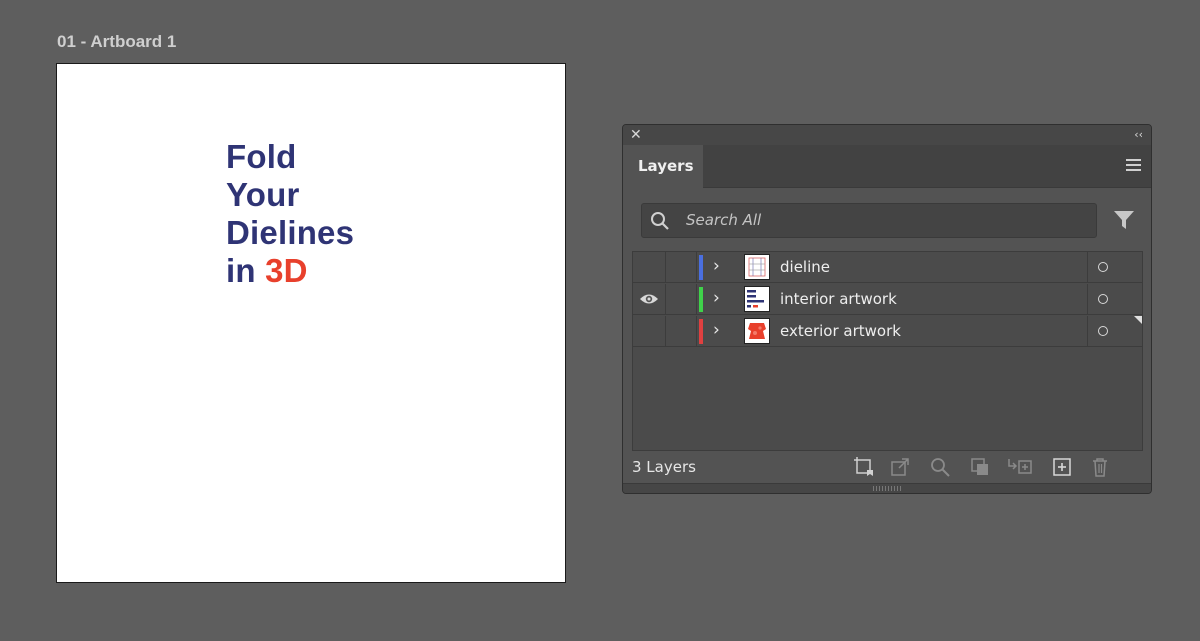  I want to click on headline-line-3: Dielines, so click(290, 232).